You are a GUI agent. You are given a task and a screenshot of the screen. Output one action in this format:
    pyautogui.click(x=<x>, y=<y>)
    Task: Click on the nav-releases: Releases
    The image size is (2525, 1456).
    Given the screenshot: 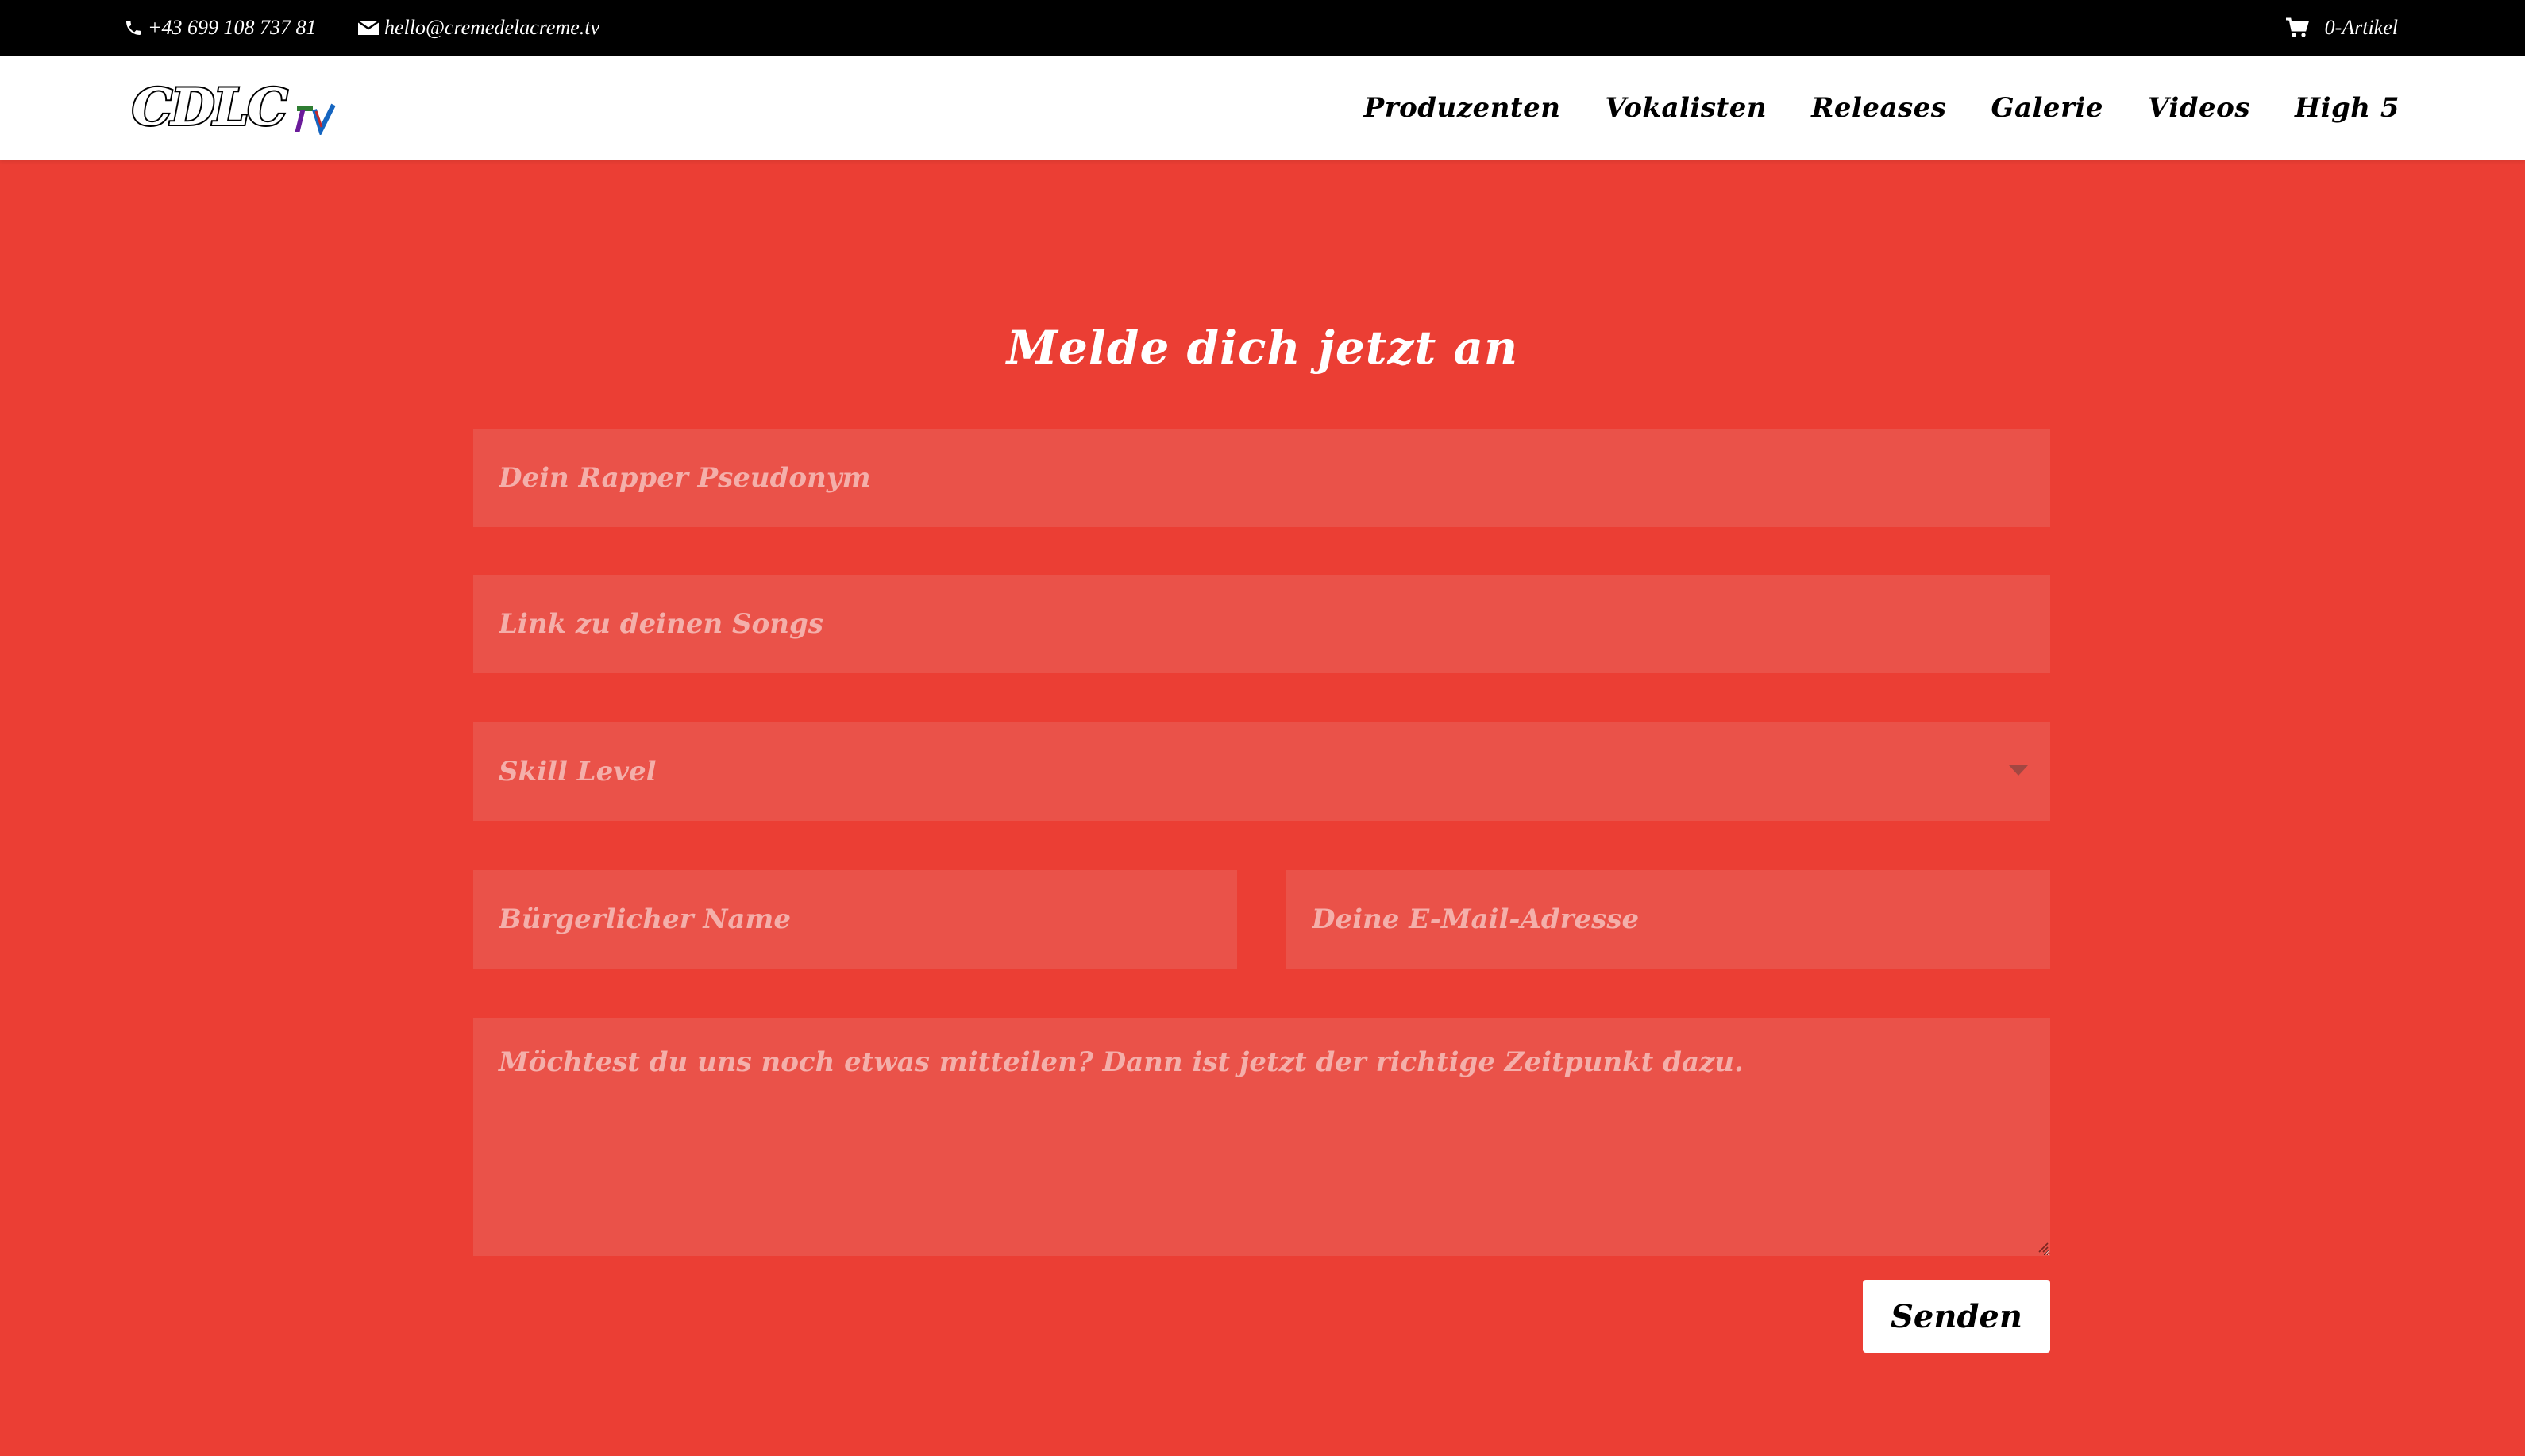 What is the action you would take?
    pyautogui.click(x=1878, y=108)
    